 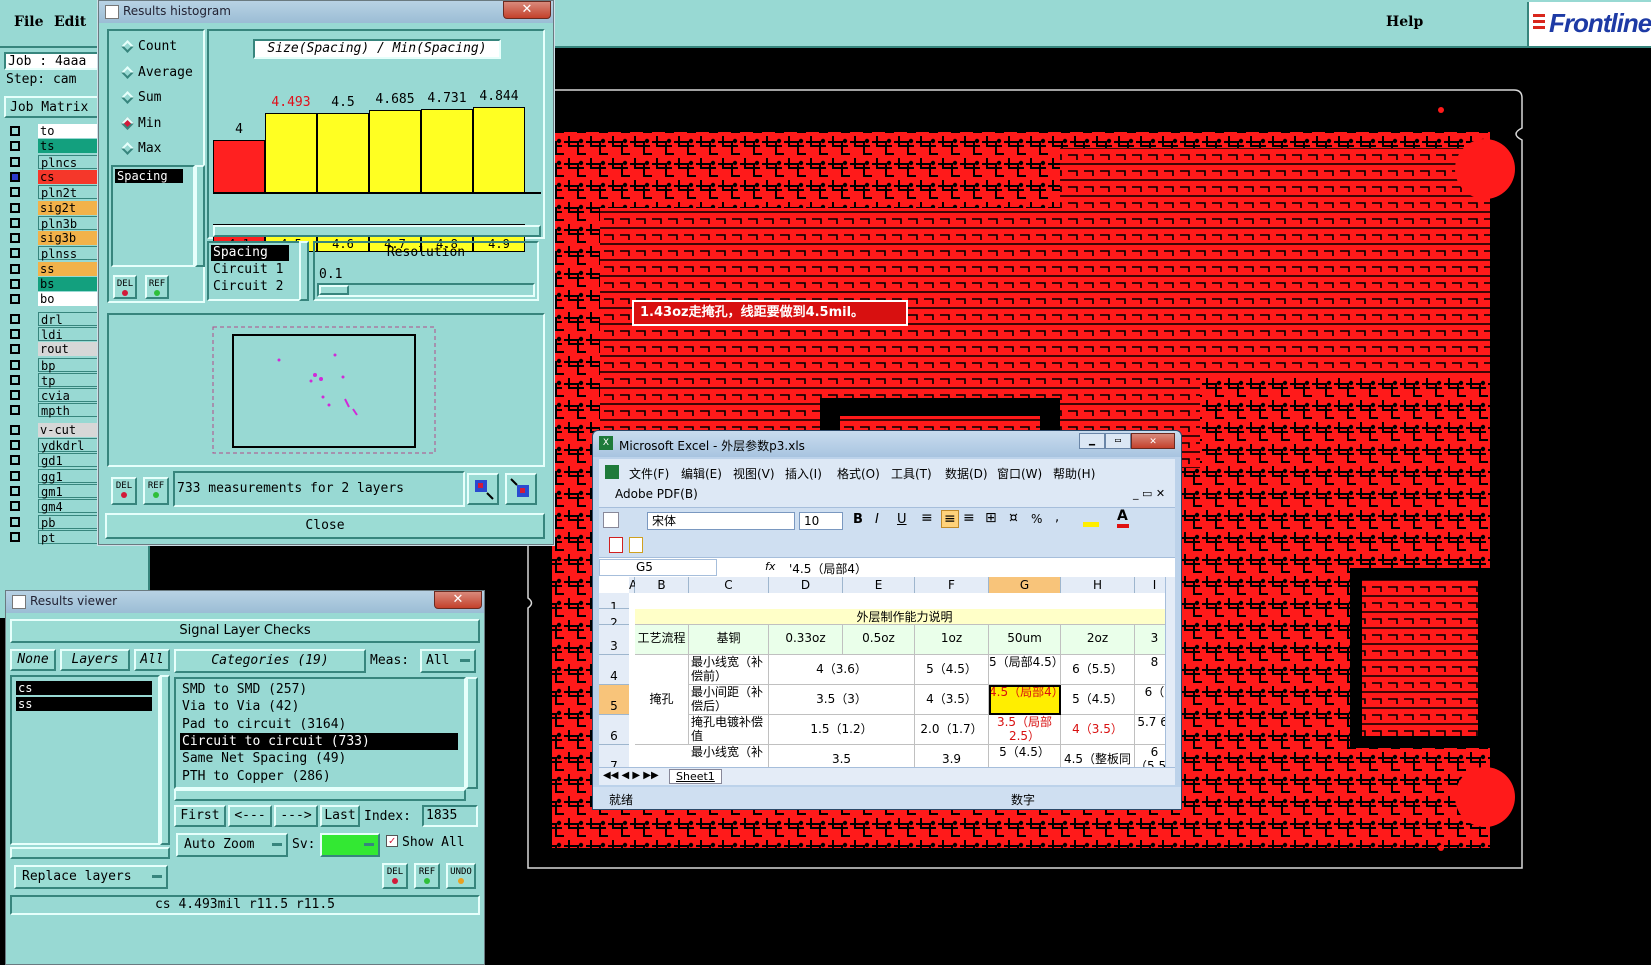 What do you see at coordinates (991, 518) in the screenshot?
I see `merge-center-icon: ⊞` at bounding box center [991, 518].